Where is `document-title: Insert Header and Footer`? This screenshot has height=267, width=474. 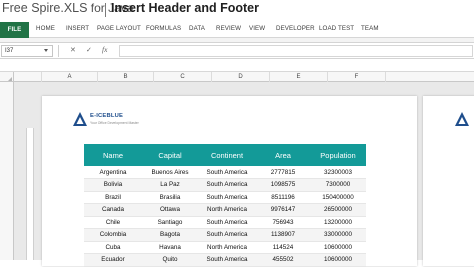 document-title: Insert Header and Footer is located at coordinates (185, 8).